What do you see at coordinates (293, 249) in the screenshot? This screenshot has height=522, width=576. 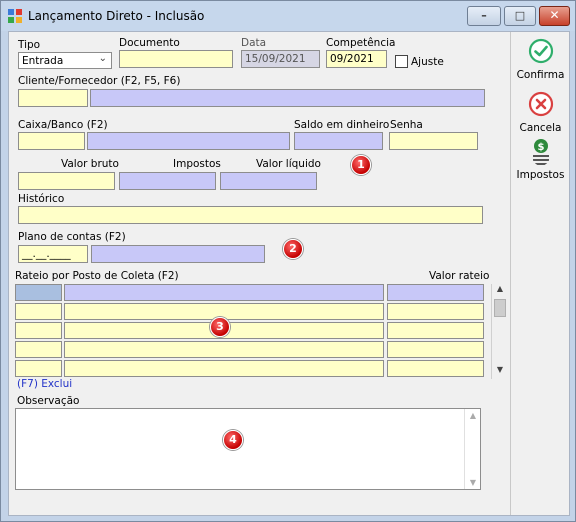 I see `marker-badge-2: 2` at bounding box center [293, 249].